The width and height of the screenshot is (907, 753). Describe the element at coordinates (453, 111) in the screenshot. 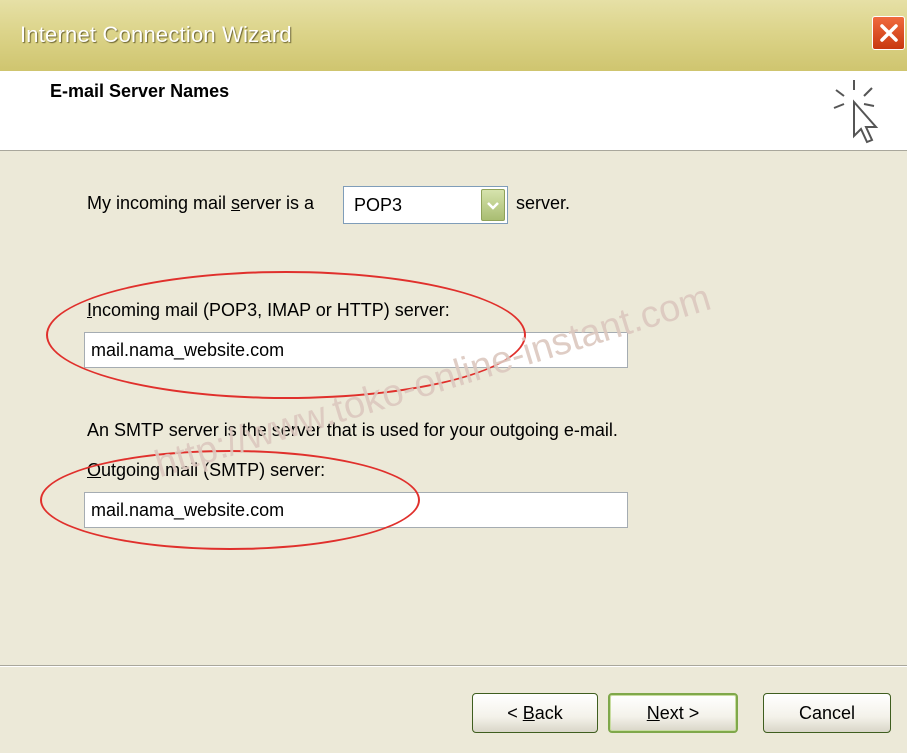

I see `wizard-header: E-mail Server Names` at that location.